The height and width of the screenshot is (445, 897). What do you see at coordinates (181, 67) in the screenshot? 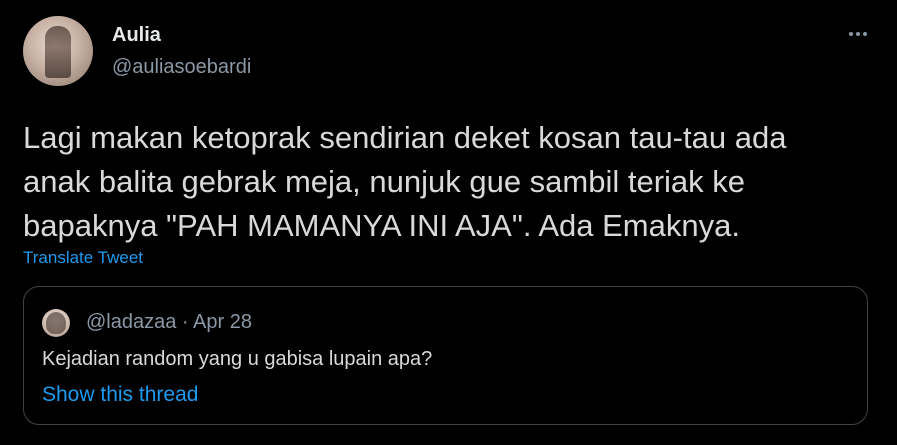
I see `author-handle: @auliasoebardi` at bounding box center [181, 67].